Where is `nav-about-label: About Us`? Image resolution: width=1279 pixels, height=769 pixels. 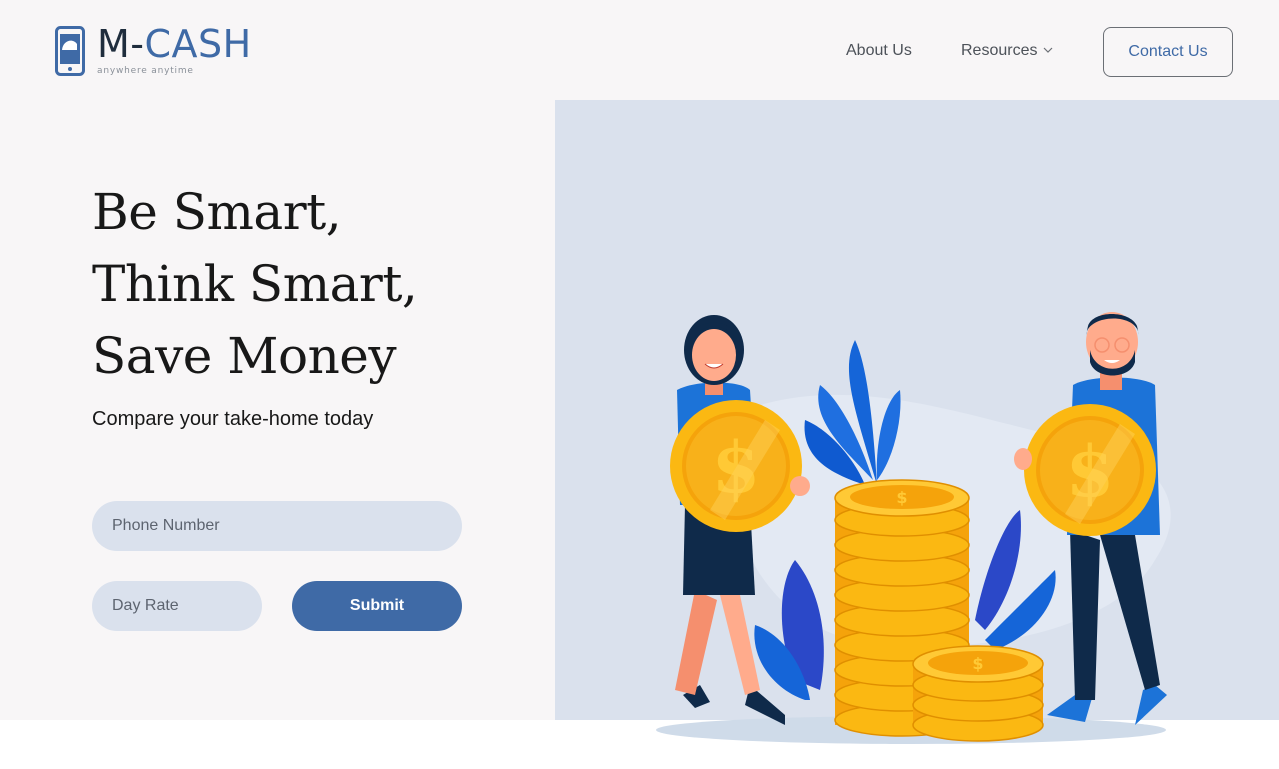
nav-about-label: About Us is located at coordinates (879, 50).